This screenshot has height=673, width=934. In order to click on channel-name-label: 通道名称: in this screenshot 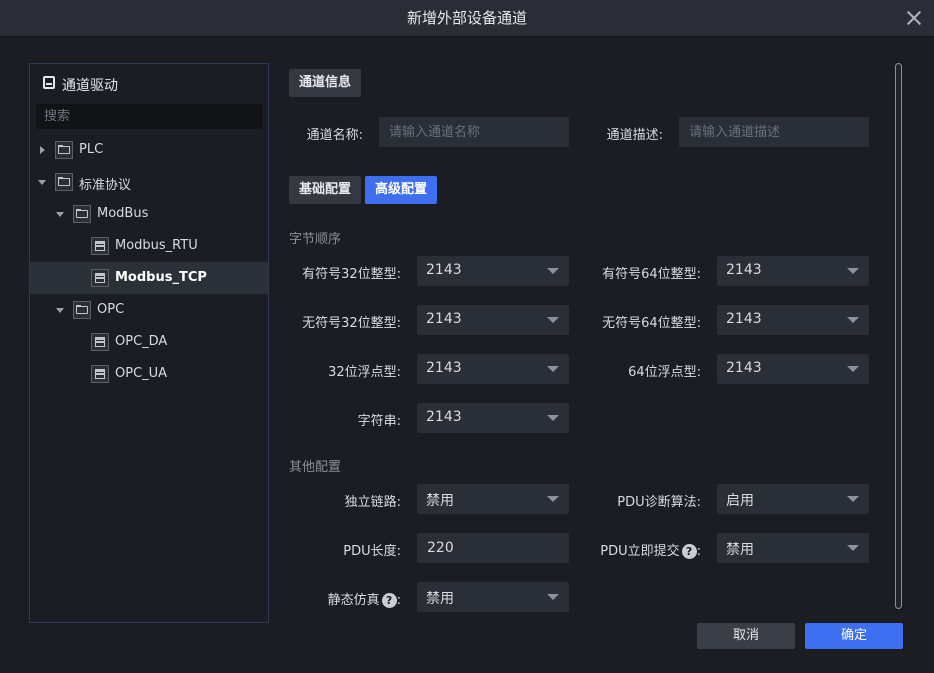, I will do `click(334, 135)`.